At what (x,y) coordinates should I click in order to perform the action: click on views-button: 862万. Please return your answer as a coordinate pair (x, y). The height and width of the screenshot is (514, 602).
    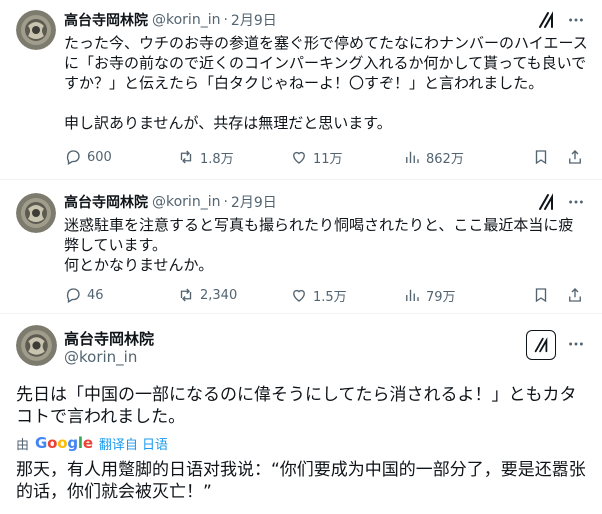
    Looking at the image, I should click on (462, 157).